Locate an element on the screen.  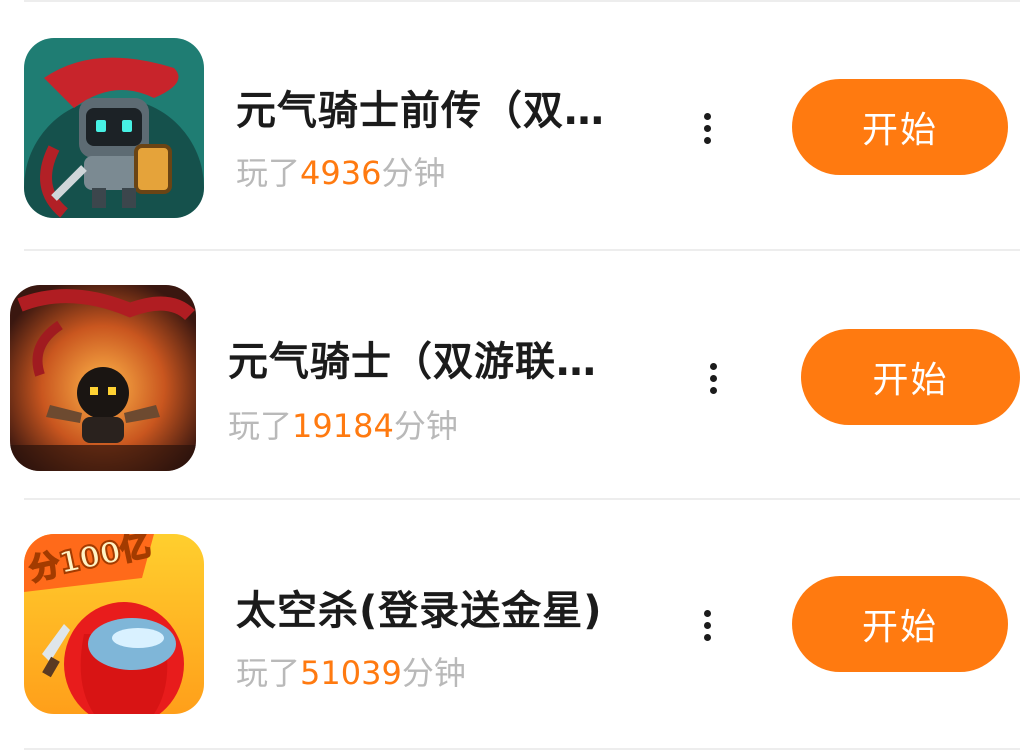
soul-knight-prequel-icon is located at coordinates (114, 128).